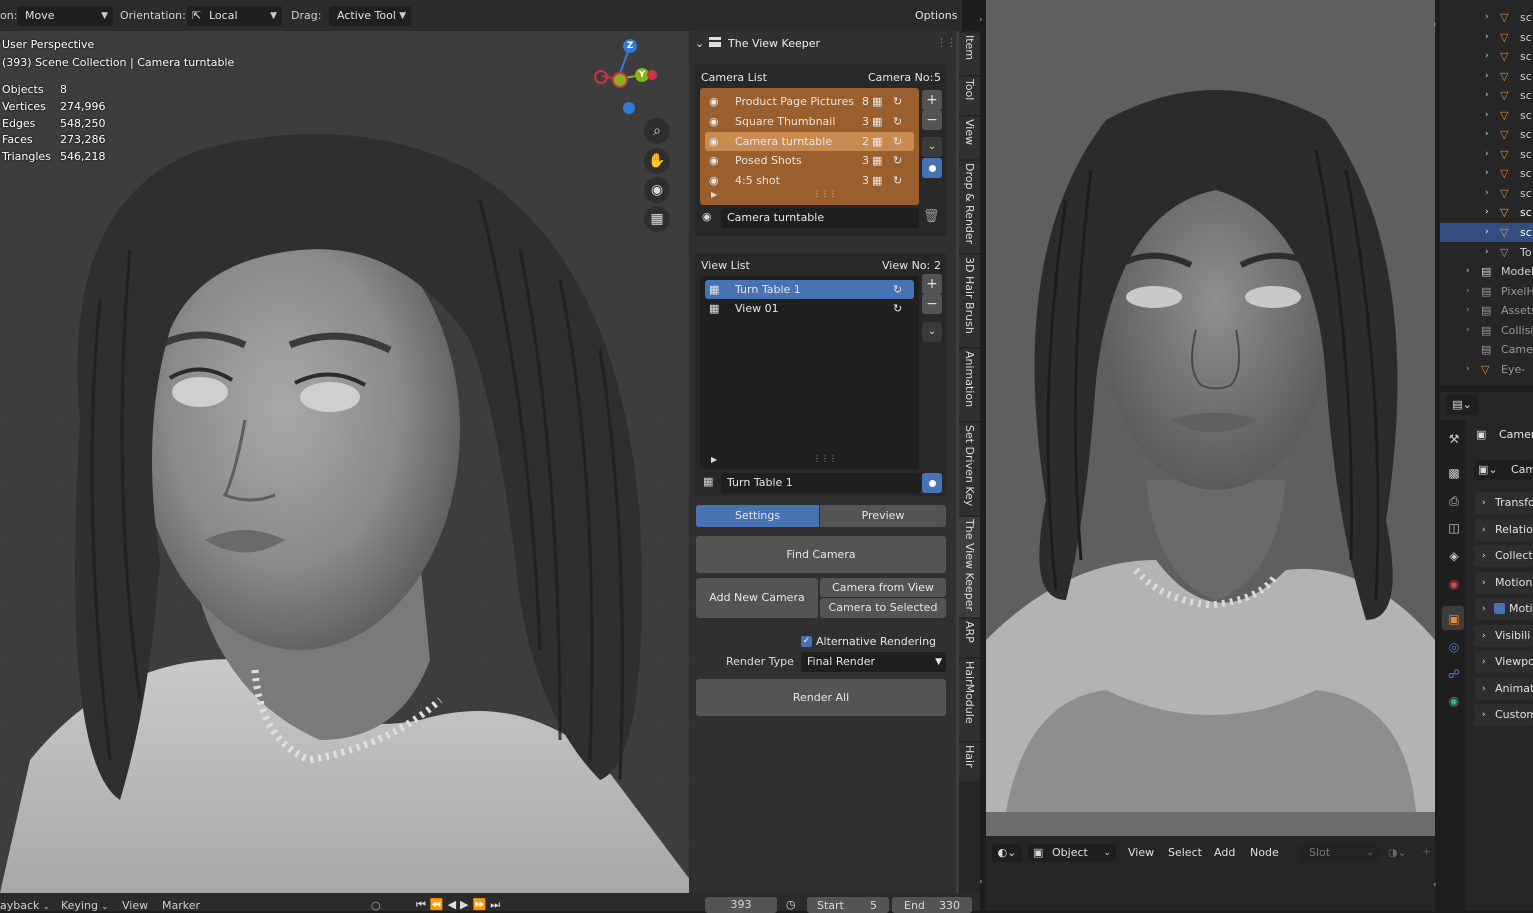 The width and height of the screenshot is (1533, 913). Describe the element at coordinates (657, 131) in the screenshot. I see `zoom-icon: ⌕` at that location.